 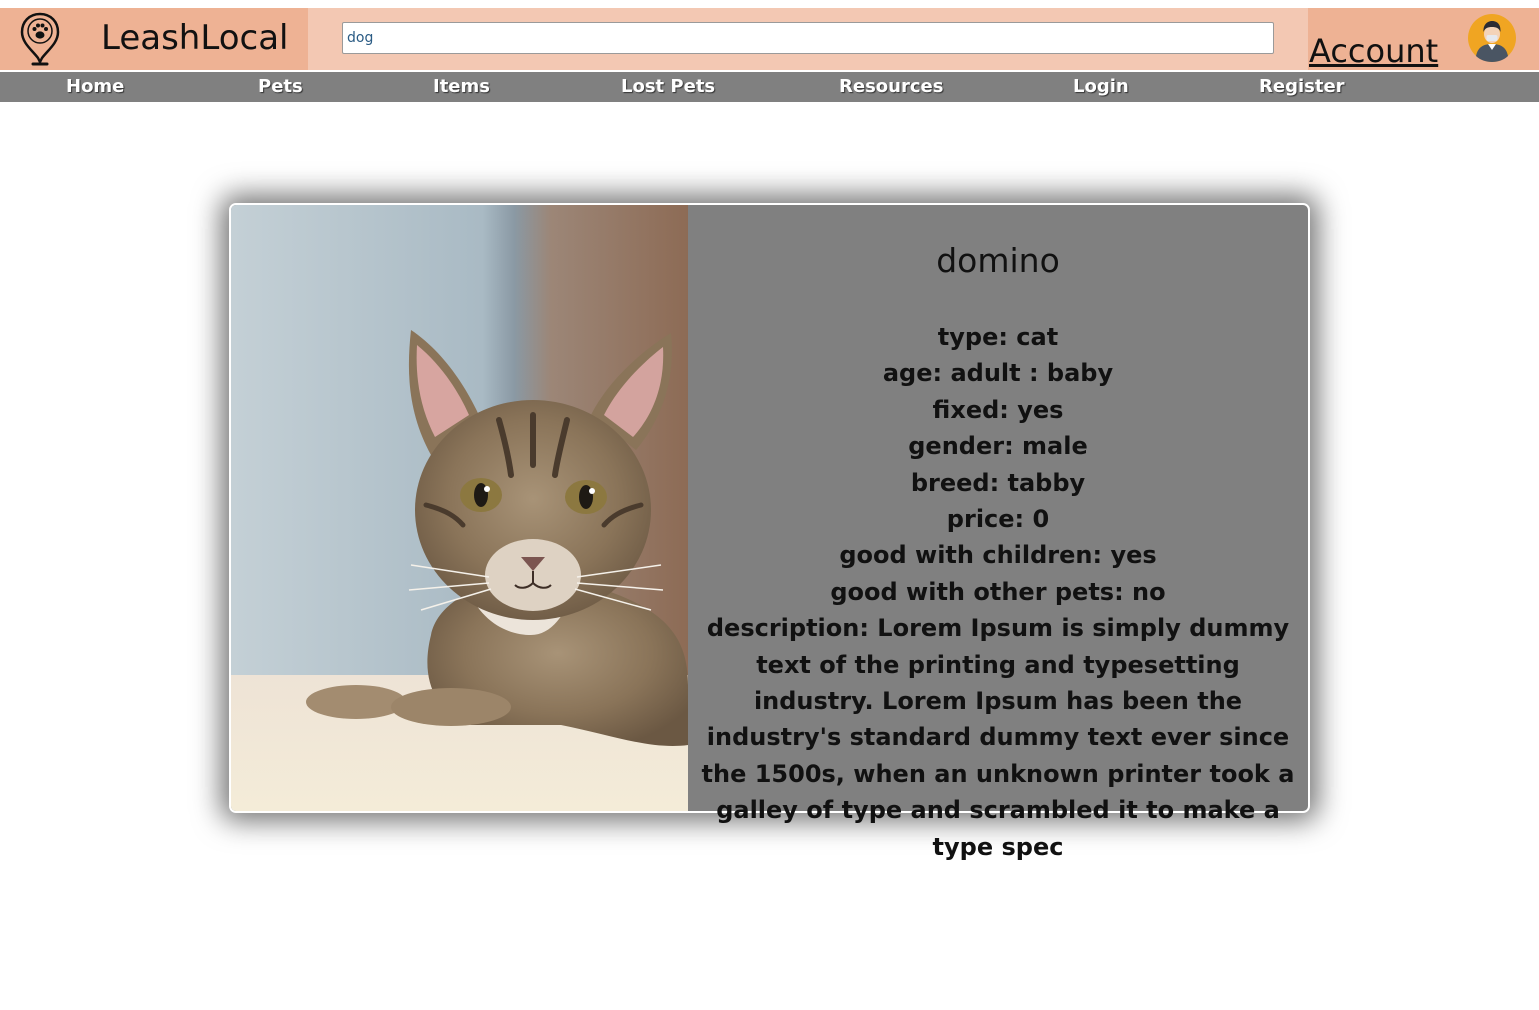 I want to click on pet-good-with-children: good with children: yes, so click(x=998, y=555).